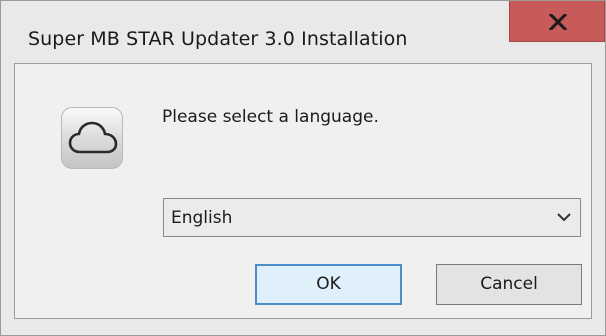 The image size is (606, 336). I want to click on ok-button: OK, so click(328, 284).